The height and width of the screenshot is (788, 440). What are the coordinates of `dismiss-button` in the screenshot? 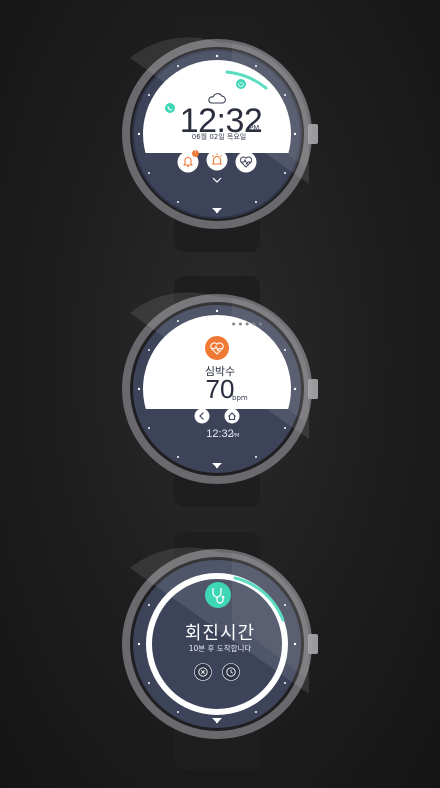 It's located at (203, 672).